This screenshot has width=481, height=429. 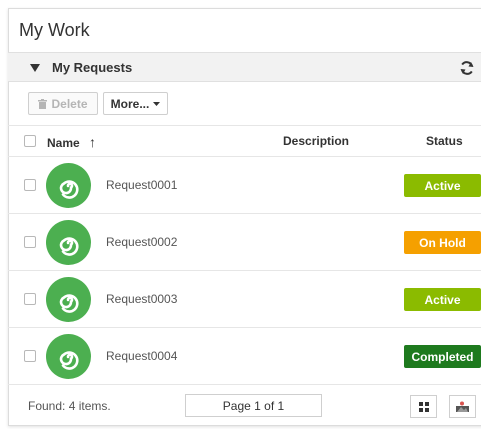 What do you see at coordinates (244, 356) in the screenshot?
I see `table-row: Request0004 Completed` at bounding box center [244, 356].